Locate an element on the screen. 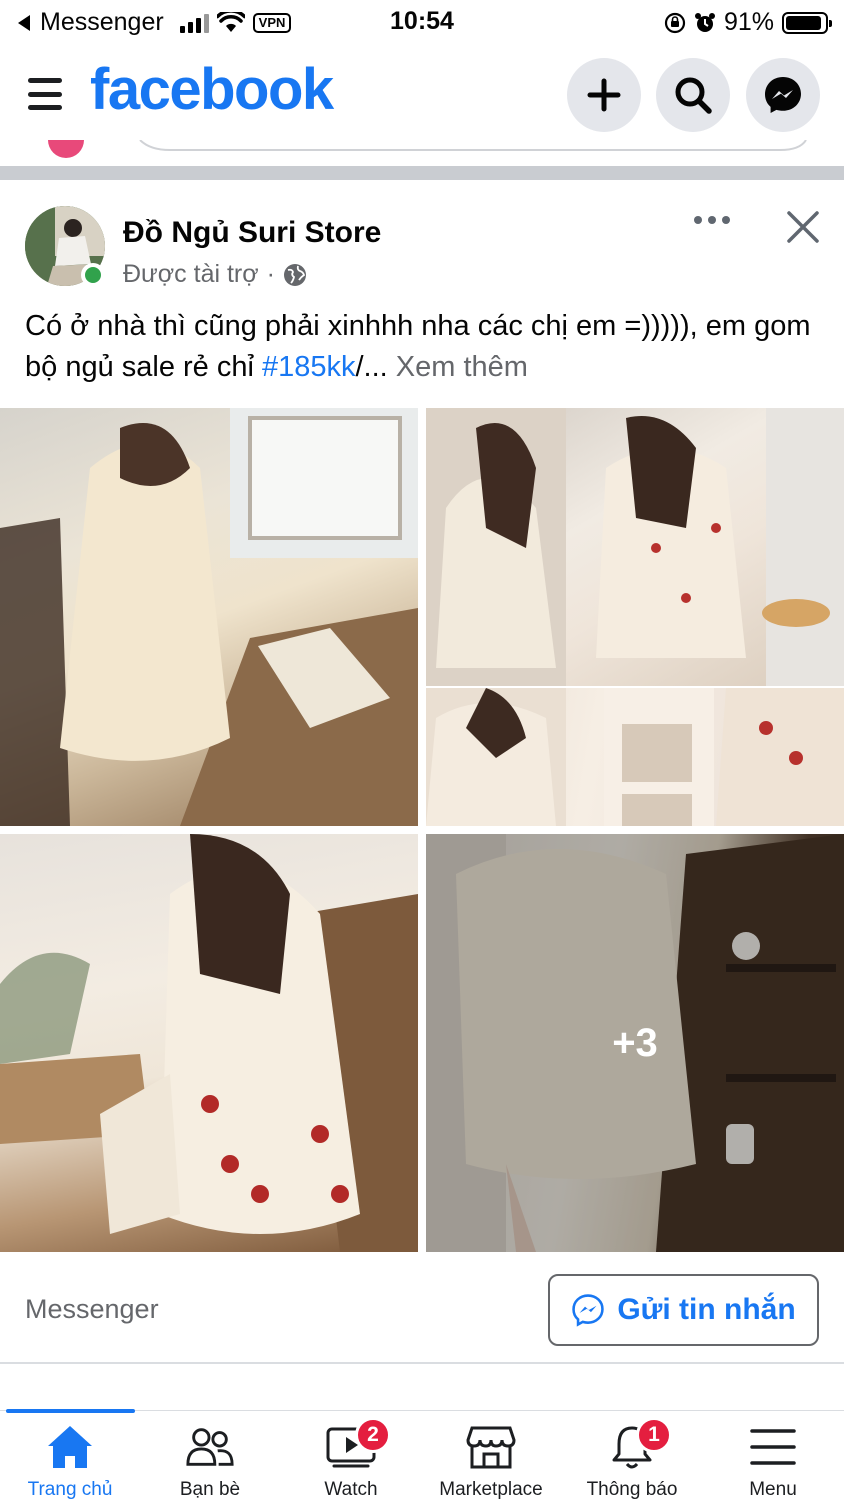 The height and width of the screenshot is (1500, 844). post-photo-5: +3 is located at coordinates (635, 1043).